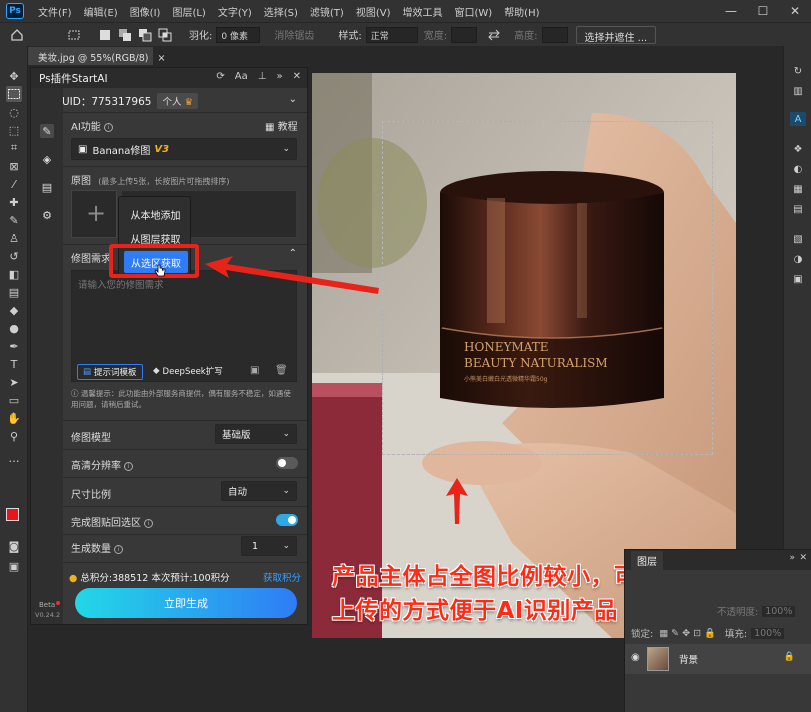 This screenshot has height=712, width=811. I want to click on startai-panel-icon: A, so click(798, 119).